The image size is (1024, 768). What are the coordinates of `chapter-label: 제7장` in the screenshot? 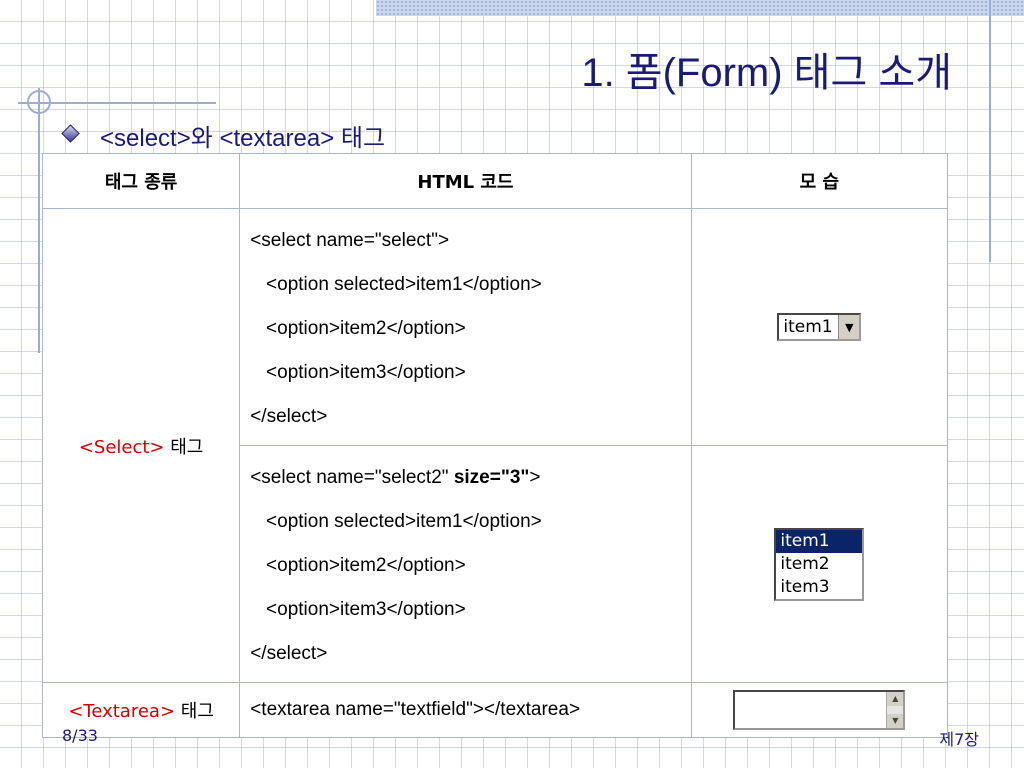 It's located at (959, 739).